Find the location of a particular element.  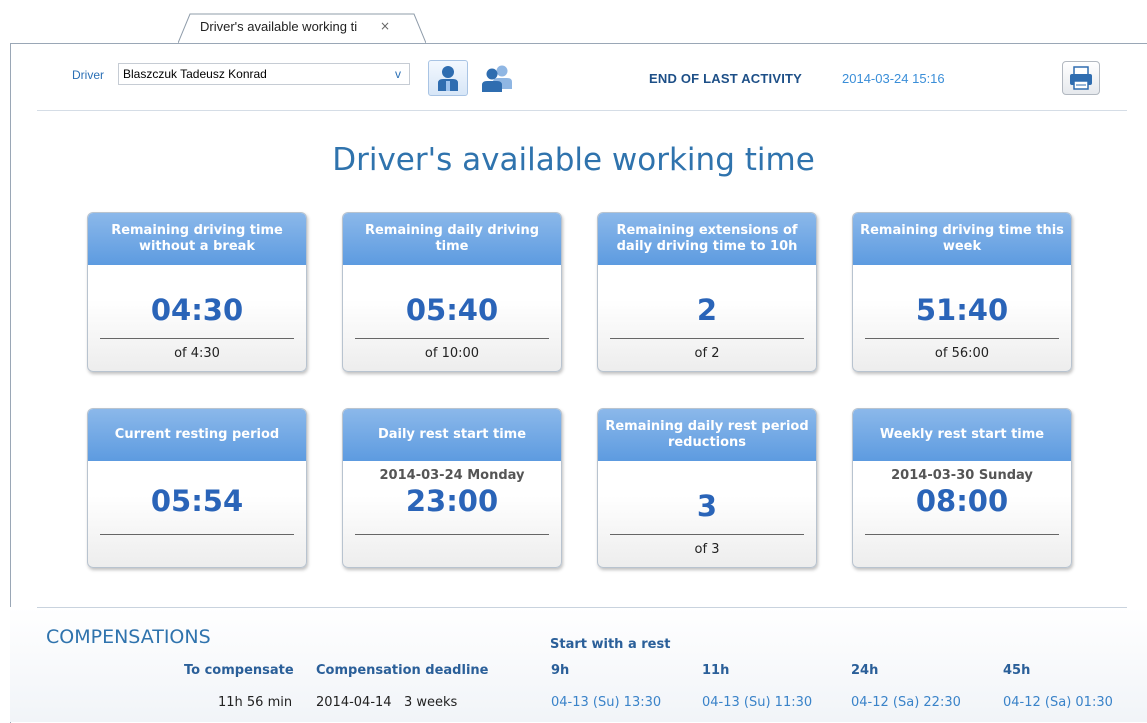

card-value: 23:00 is located at coordinates (452, 501).